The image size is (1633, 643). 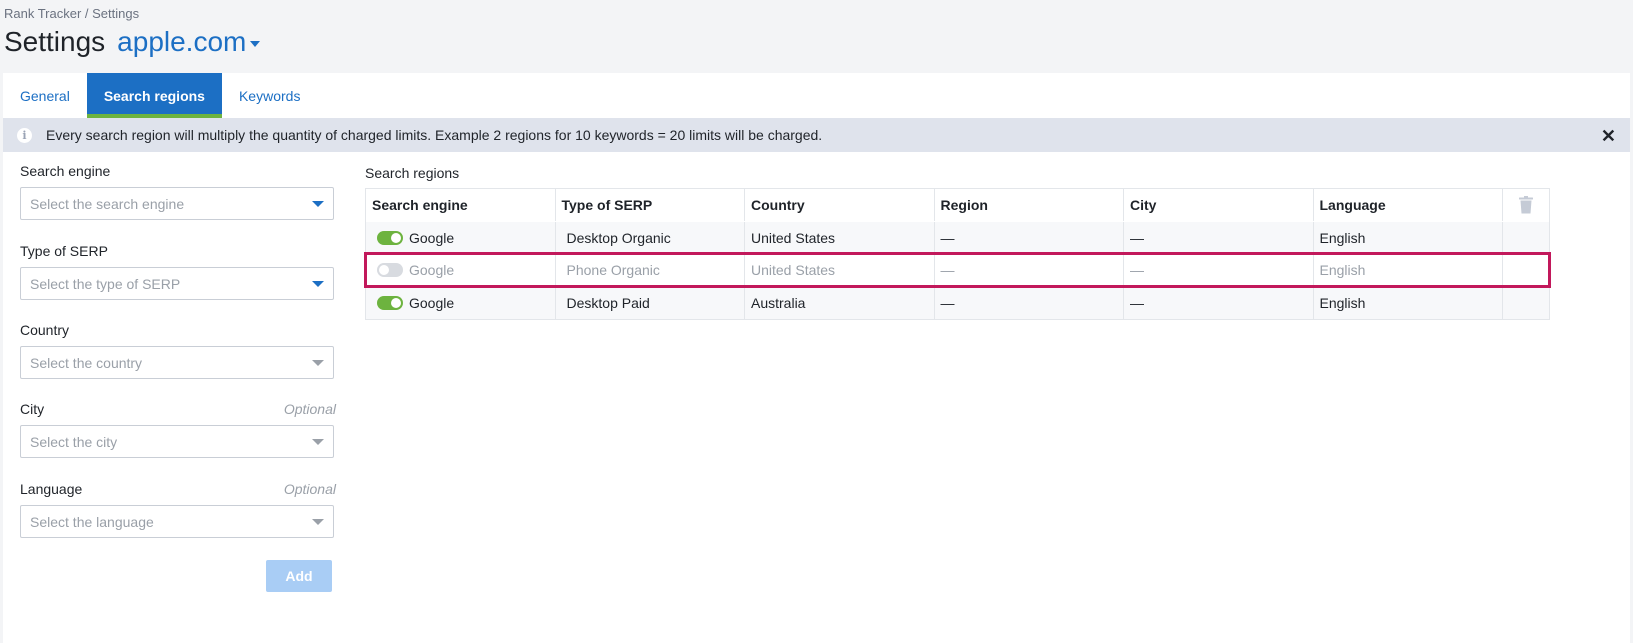 What do you see at coordinates (412, 173) in the screenshot?
I see `regions-title: Search regions` at bounding box center [412, 173].